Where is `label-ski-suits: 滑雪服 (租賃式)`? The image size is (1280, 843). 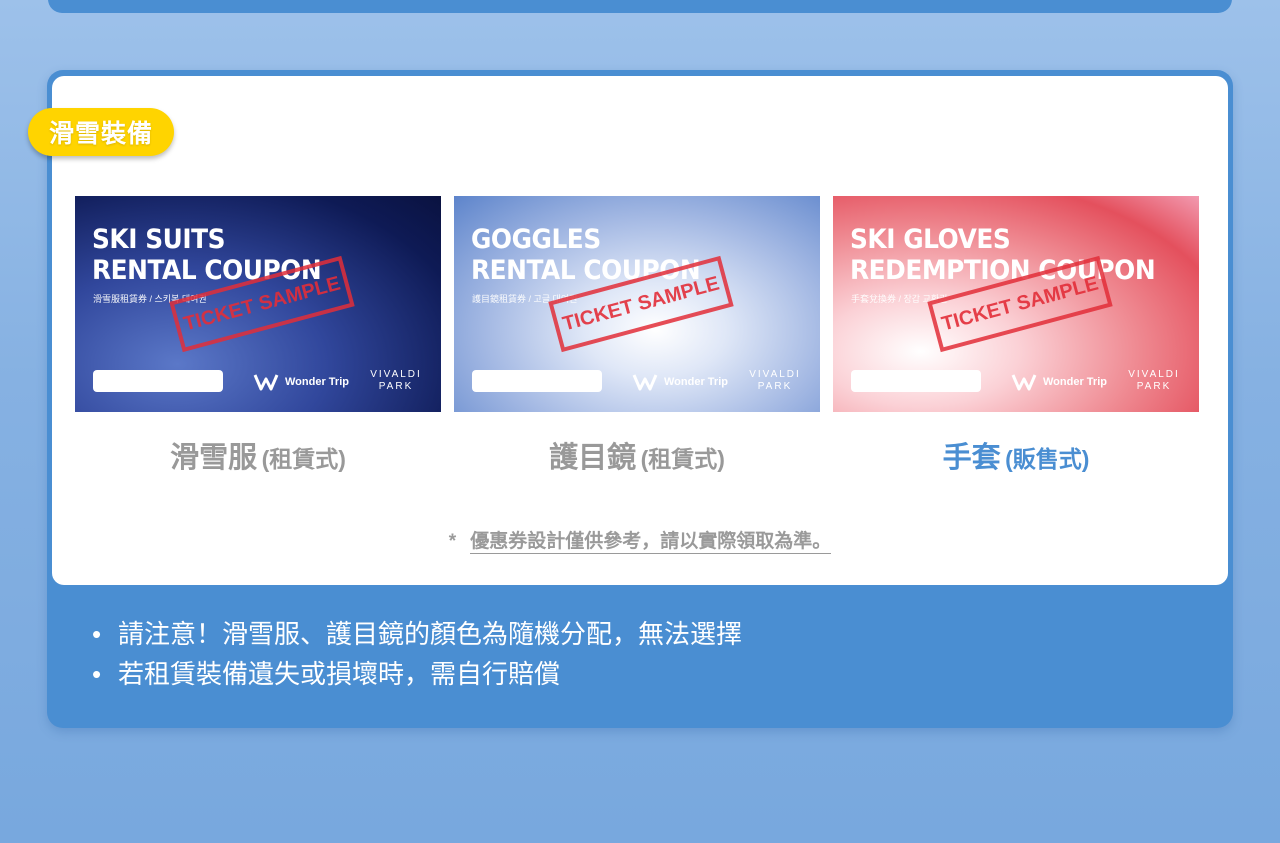 label-ski-suits: 滑雪服 (租賃式) is located at coordinates (258, 455).